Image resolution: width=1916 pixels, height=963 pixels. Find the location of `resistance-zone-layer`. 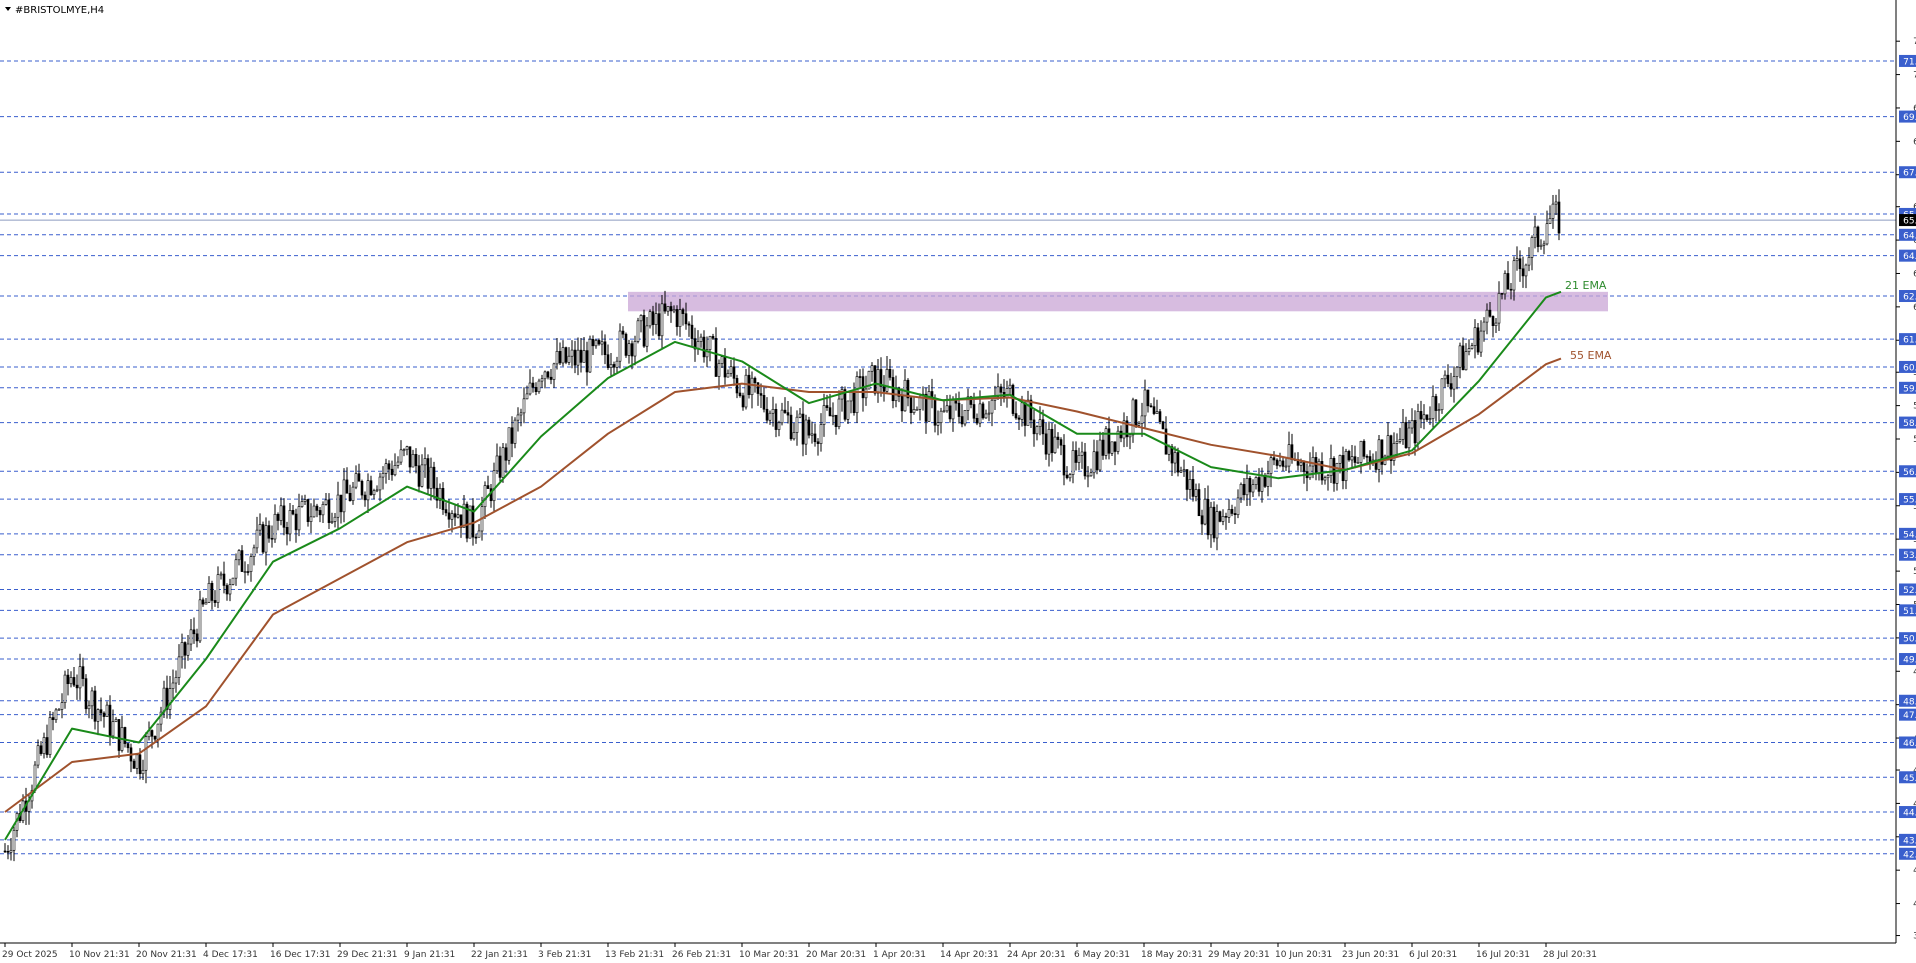

resistance-zone-layer is located at coordinates (1118, 301).